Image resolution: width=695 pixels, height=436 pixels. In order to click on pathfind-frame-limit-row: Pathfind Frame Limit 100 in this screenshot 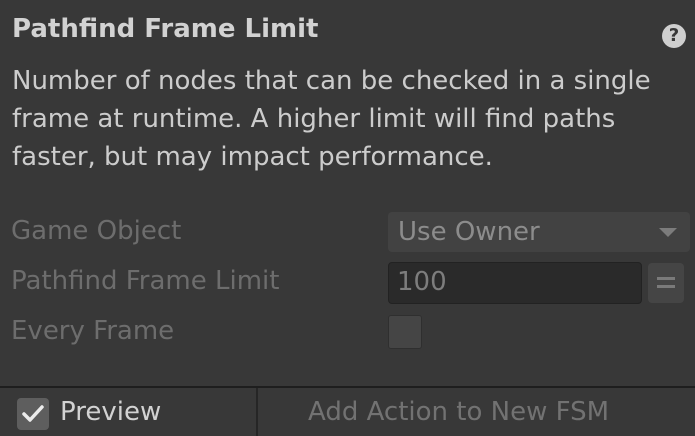, I will do `click(347, 284)`.